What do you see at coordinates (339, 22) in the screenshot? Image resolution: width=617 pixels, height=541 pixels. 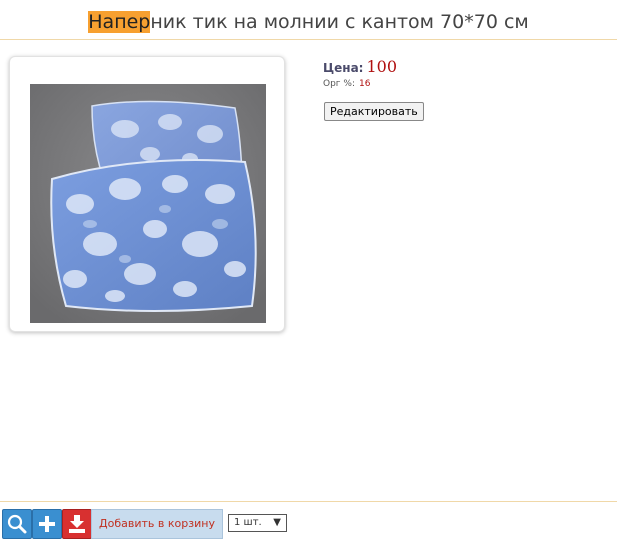 I see `title-rest: ник тик на молнии с кантом 70*70 см` at bounding box center [339, 22].